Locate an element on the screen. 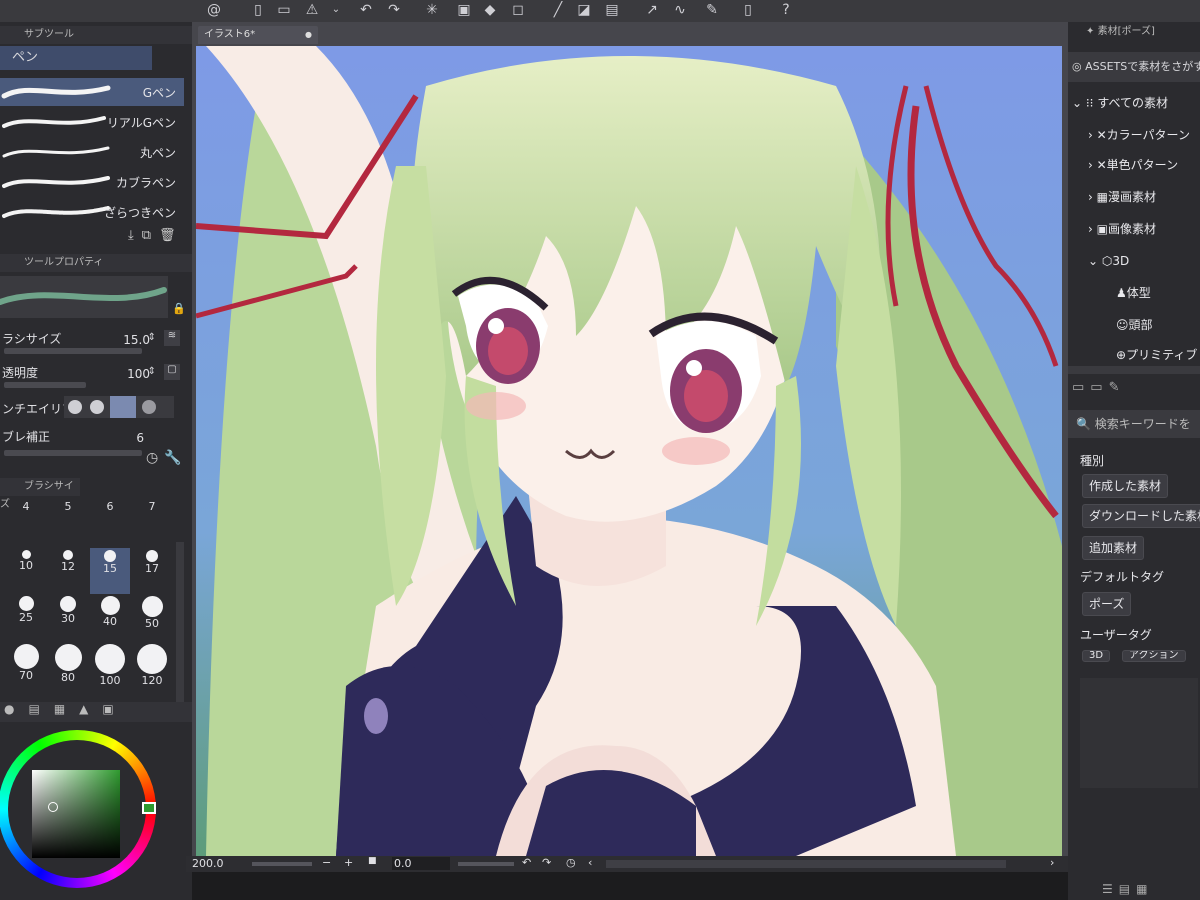 The width and height of the screenshot is (1200, 900). brush-item-real-g-pen: リアルGペン is located at coordinates (92, 122).